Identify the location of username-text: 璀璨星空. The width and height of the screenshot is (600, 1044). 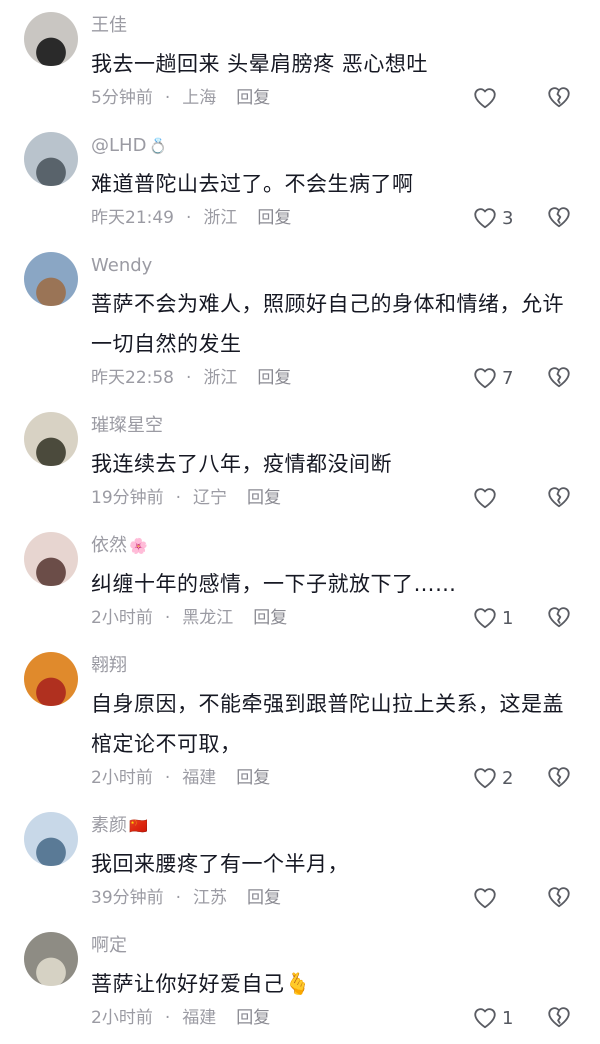
(127, 425).